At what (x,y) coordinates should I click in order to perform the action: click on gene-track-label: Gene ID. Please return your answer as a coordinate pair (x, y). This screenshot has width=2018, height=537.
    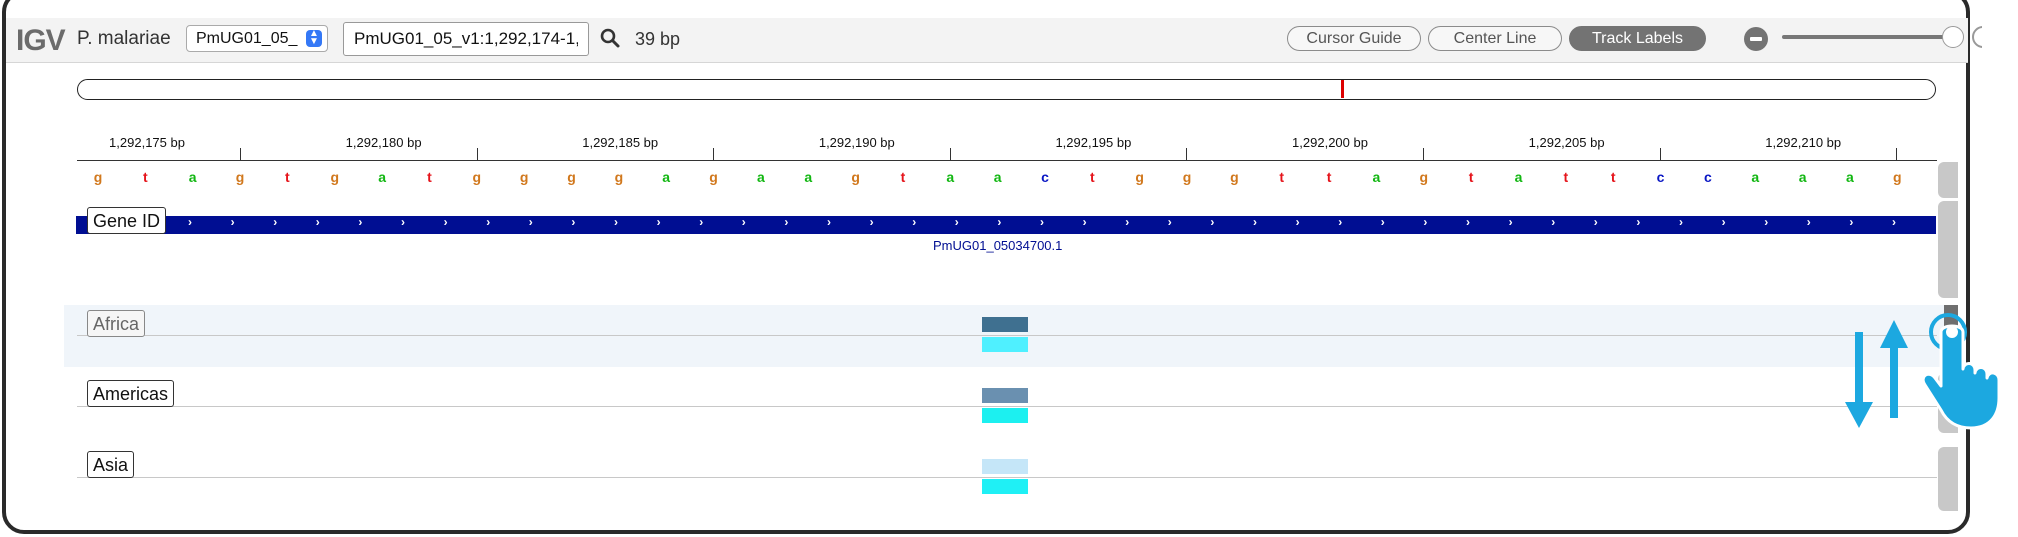
    Looking at the image, I should click on (127, 220).